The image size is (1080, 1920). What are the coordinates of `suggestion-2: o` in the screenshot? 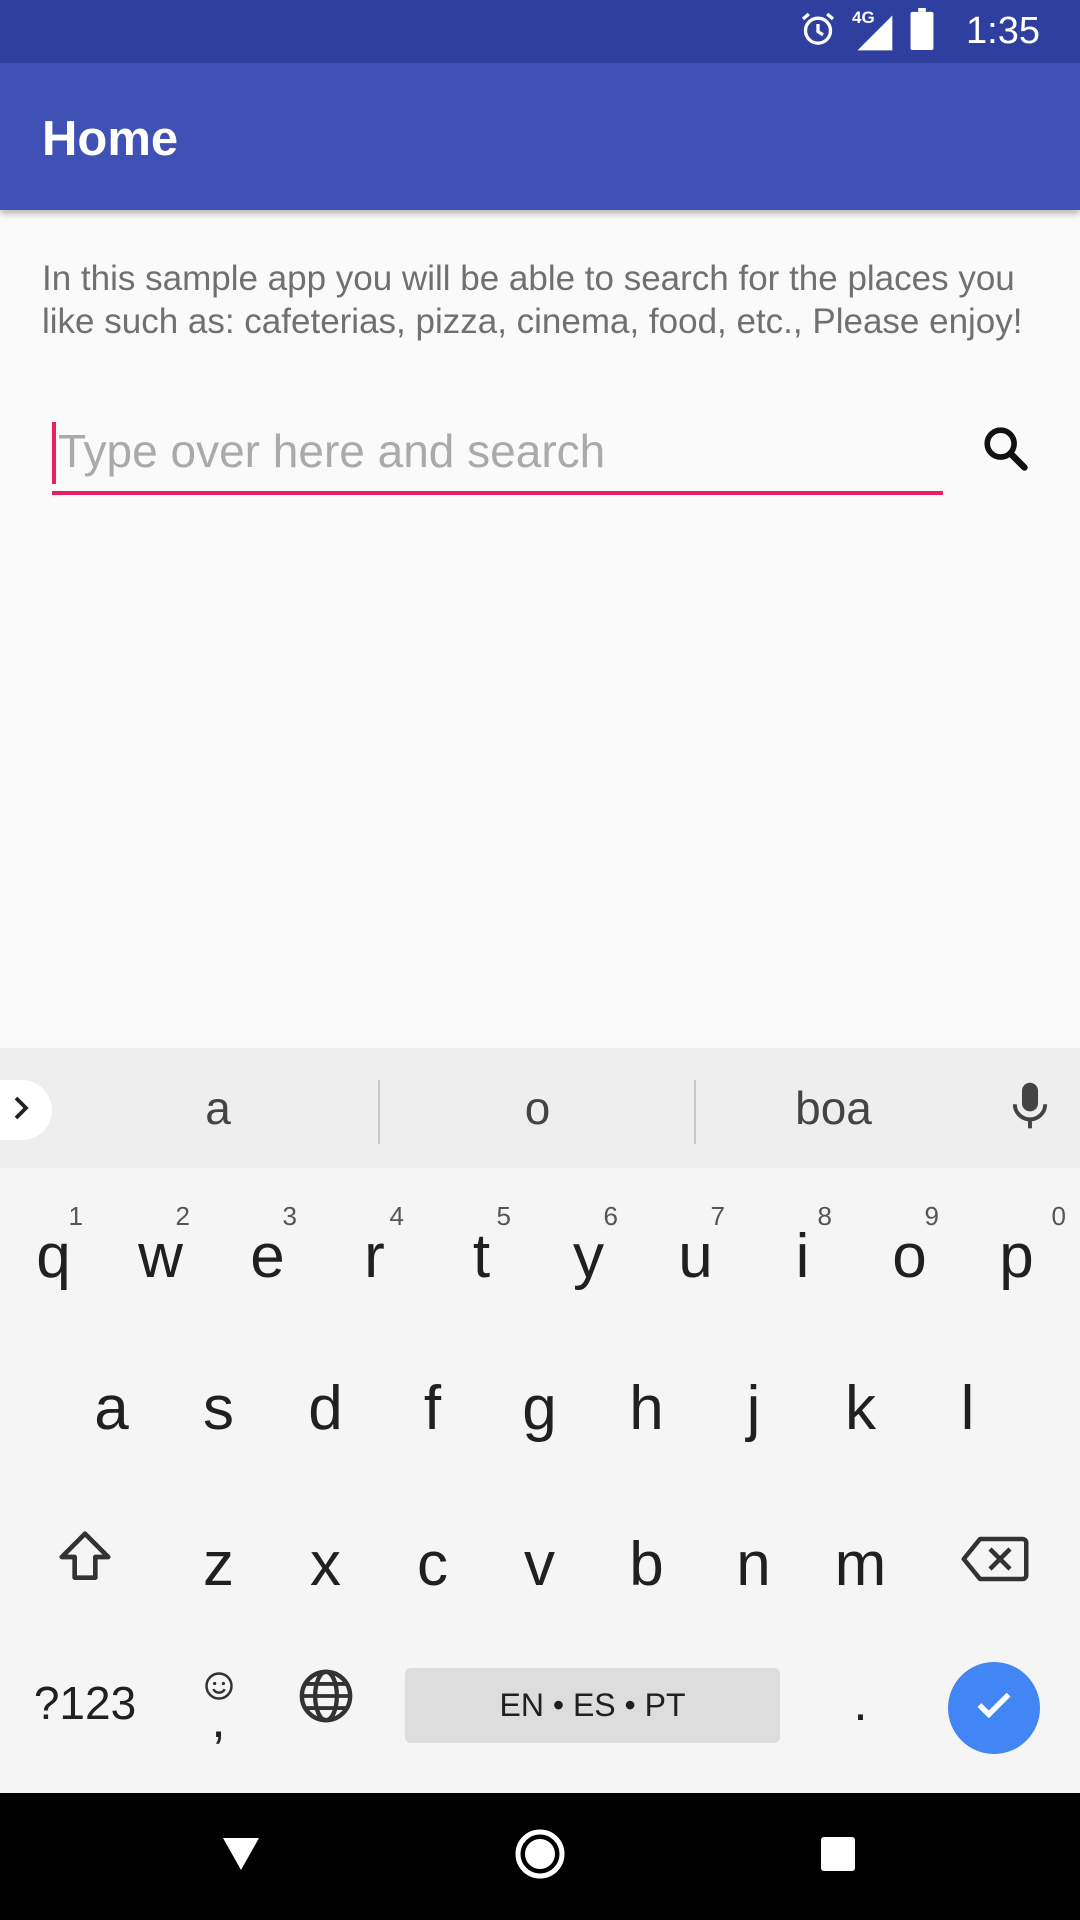 It's located at (537, 1108).